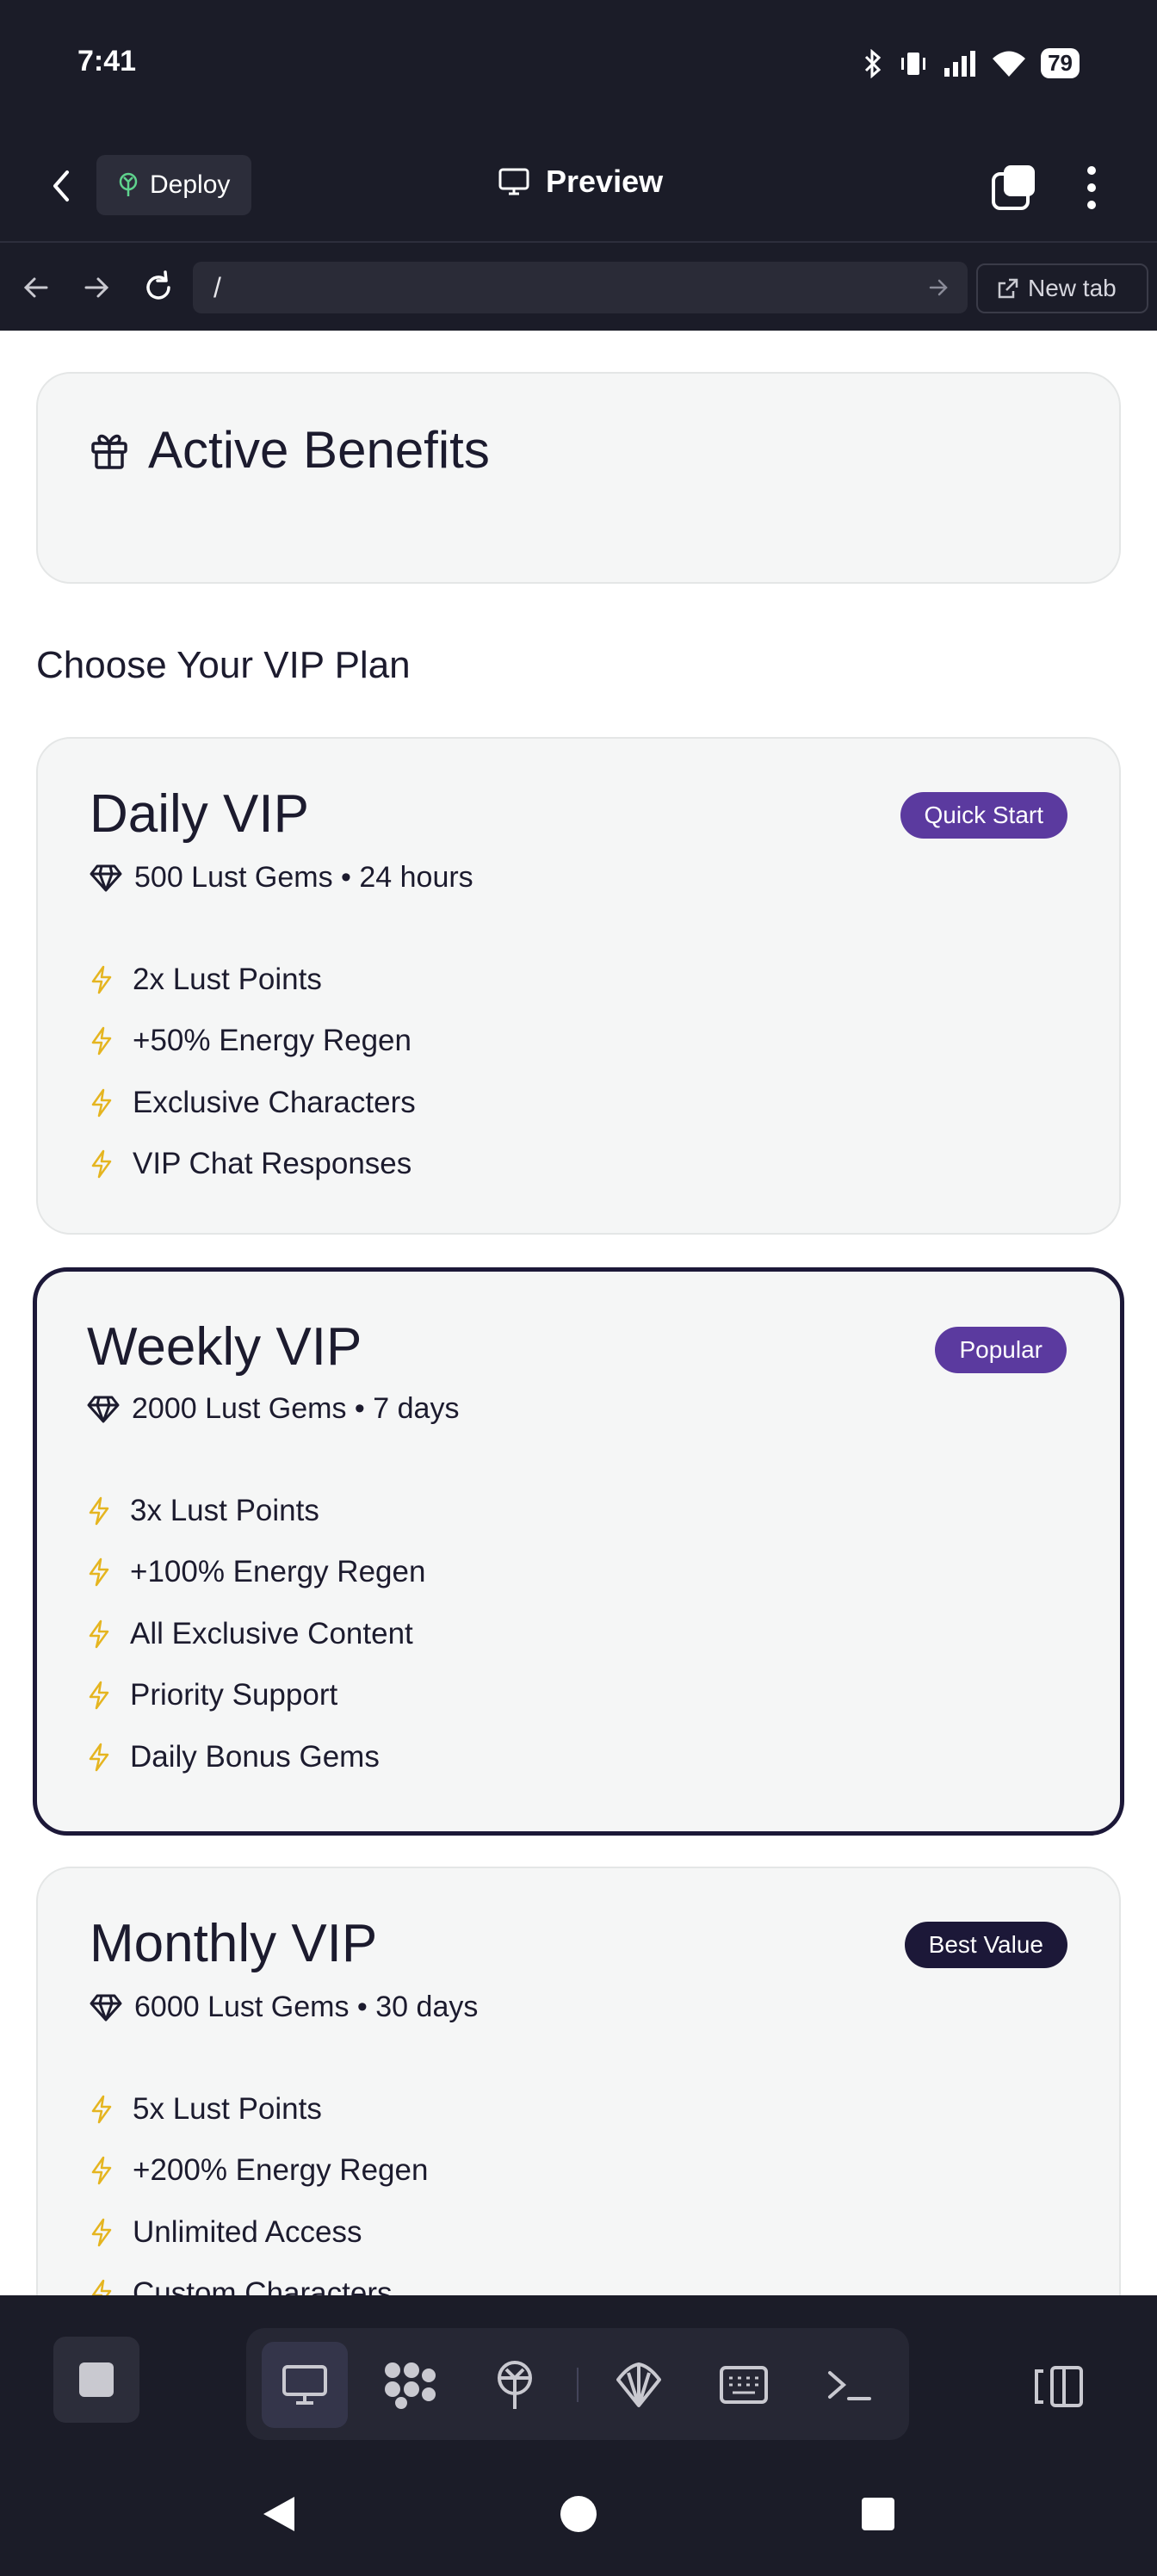  What do you see at coordinates (228, 2108) in the screenshot?
I see `feature-label: 5x Lust Points` at bounding box center [228, 2108].